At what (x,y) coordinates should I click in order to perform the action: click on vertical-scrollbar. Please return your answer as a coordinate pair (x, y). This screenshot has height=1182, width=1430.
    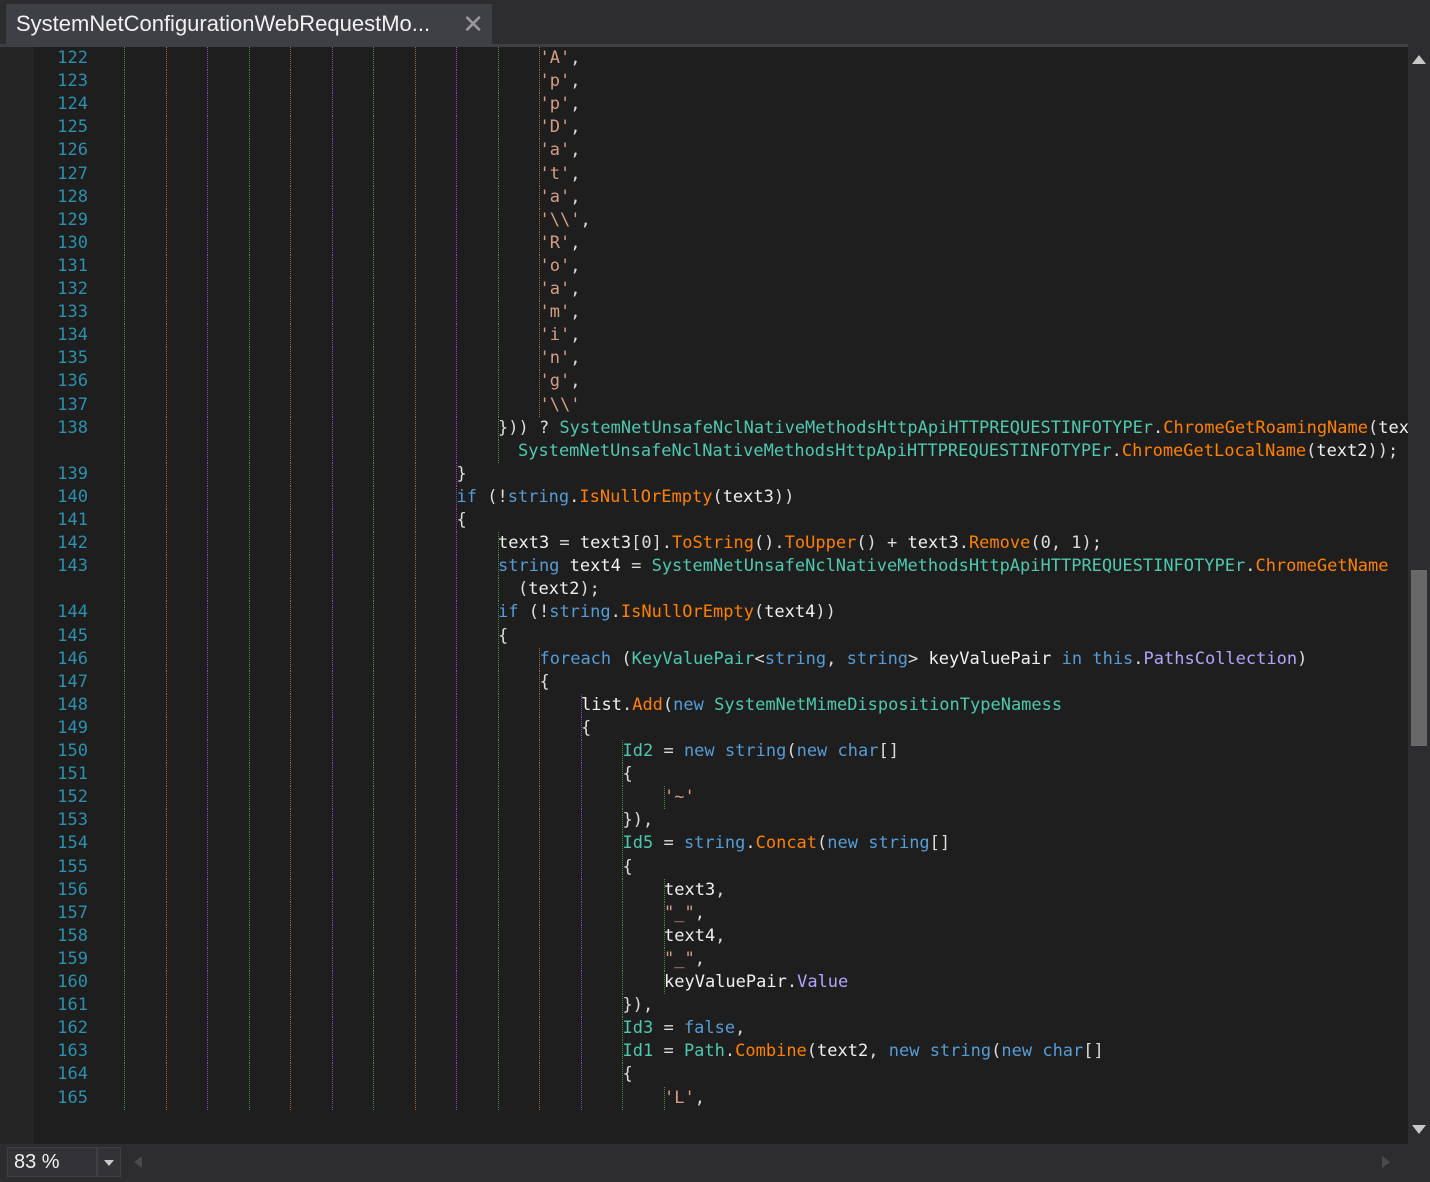
    Looking at the image, I should click on (1419, 595).